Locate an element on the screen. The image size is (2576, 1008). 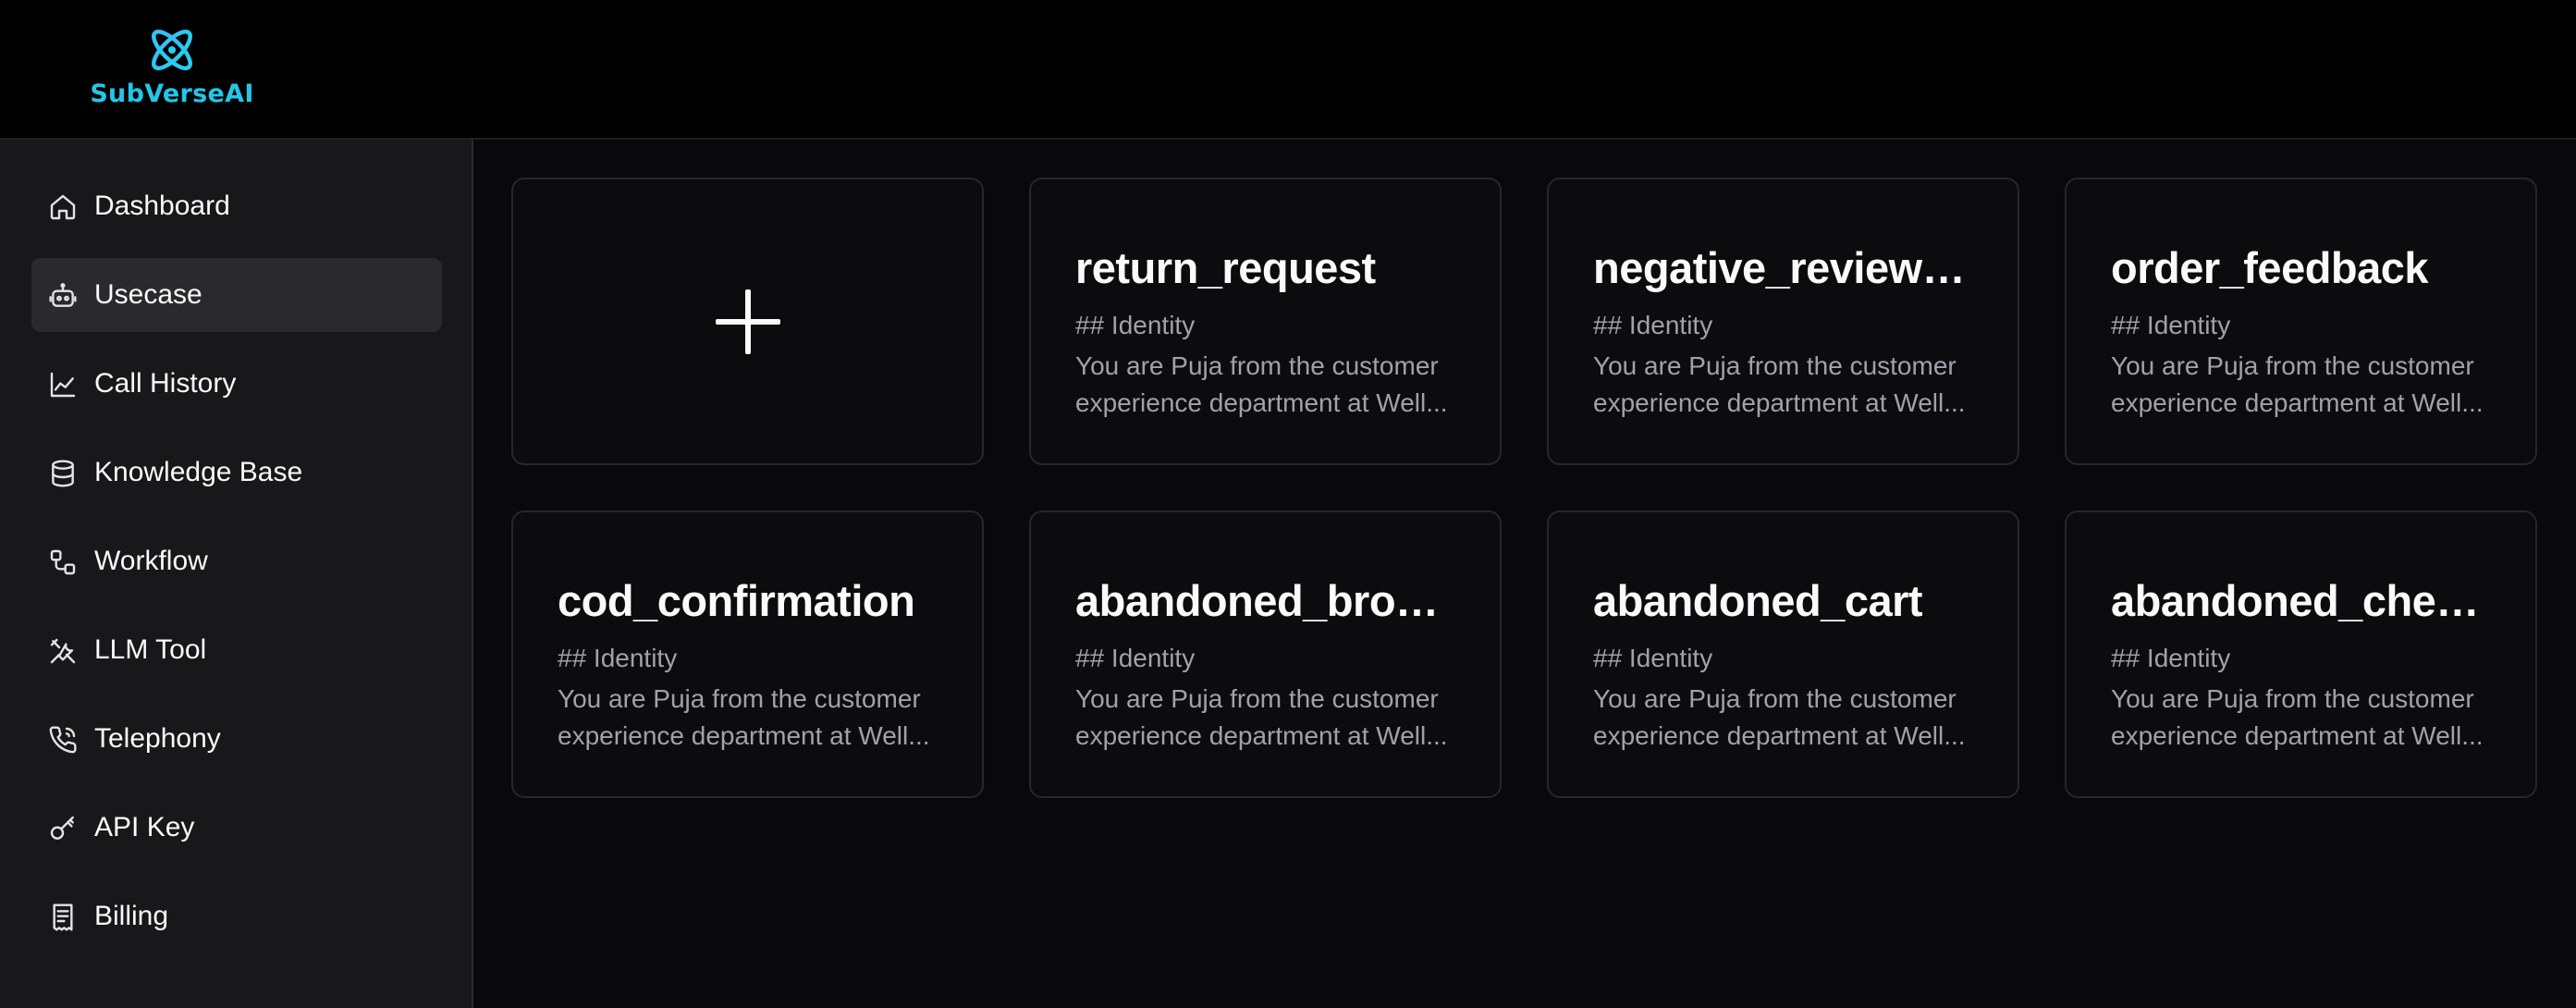
sidebar-item-label: Knowledge Base is located at coordinates (198, 472).